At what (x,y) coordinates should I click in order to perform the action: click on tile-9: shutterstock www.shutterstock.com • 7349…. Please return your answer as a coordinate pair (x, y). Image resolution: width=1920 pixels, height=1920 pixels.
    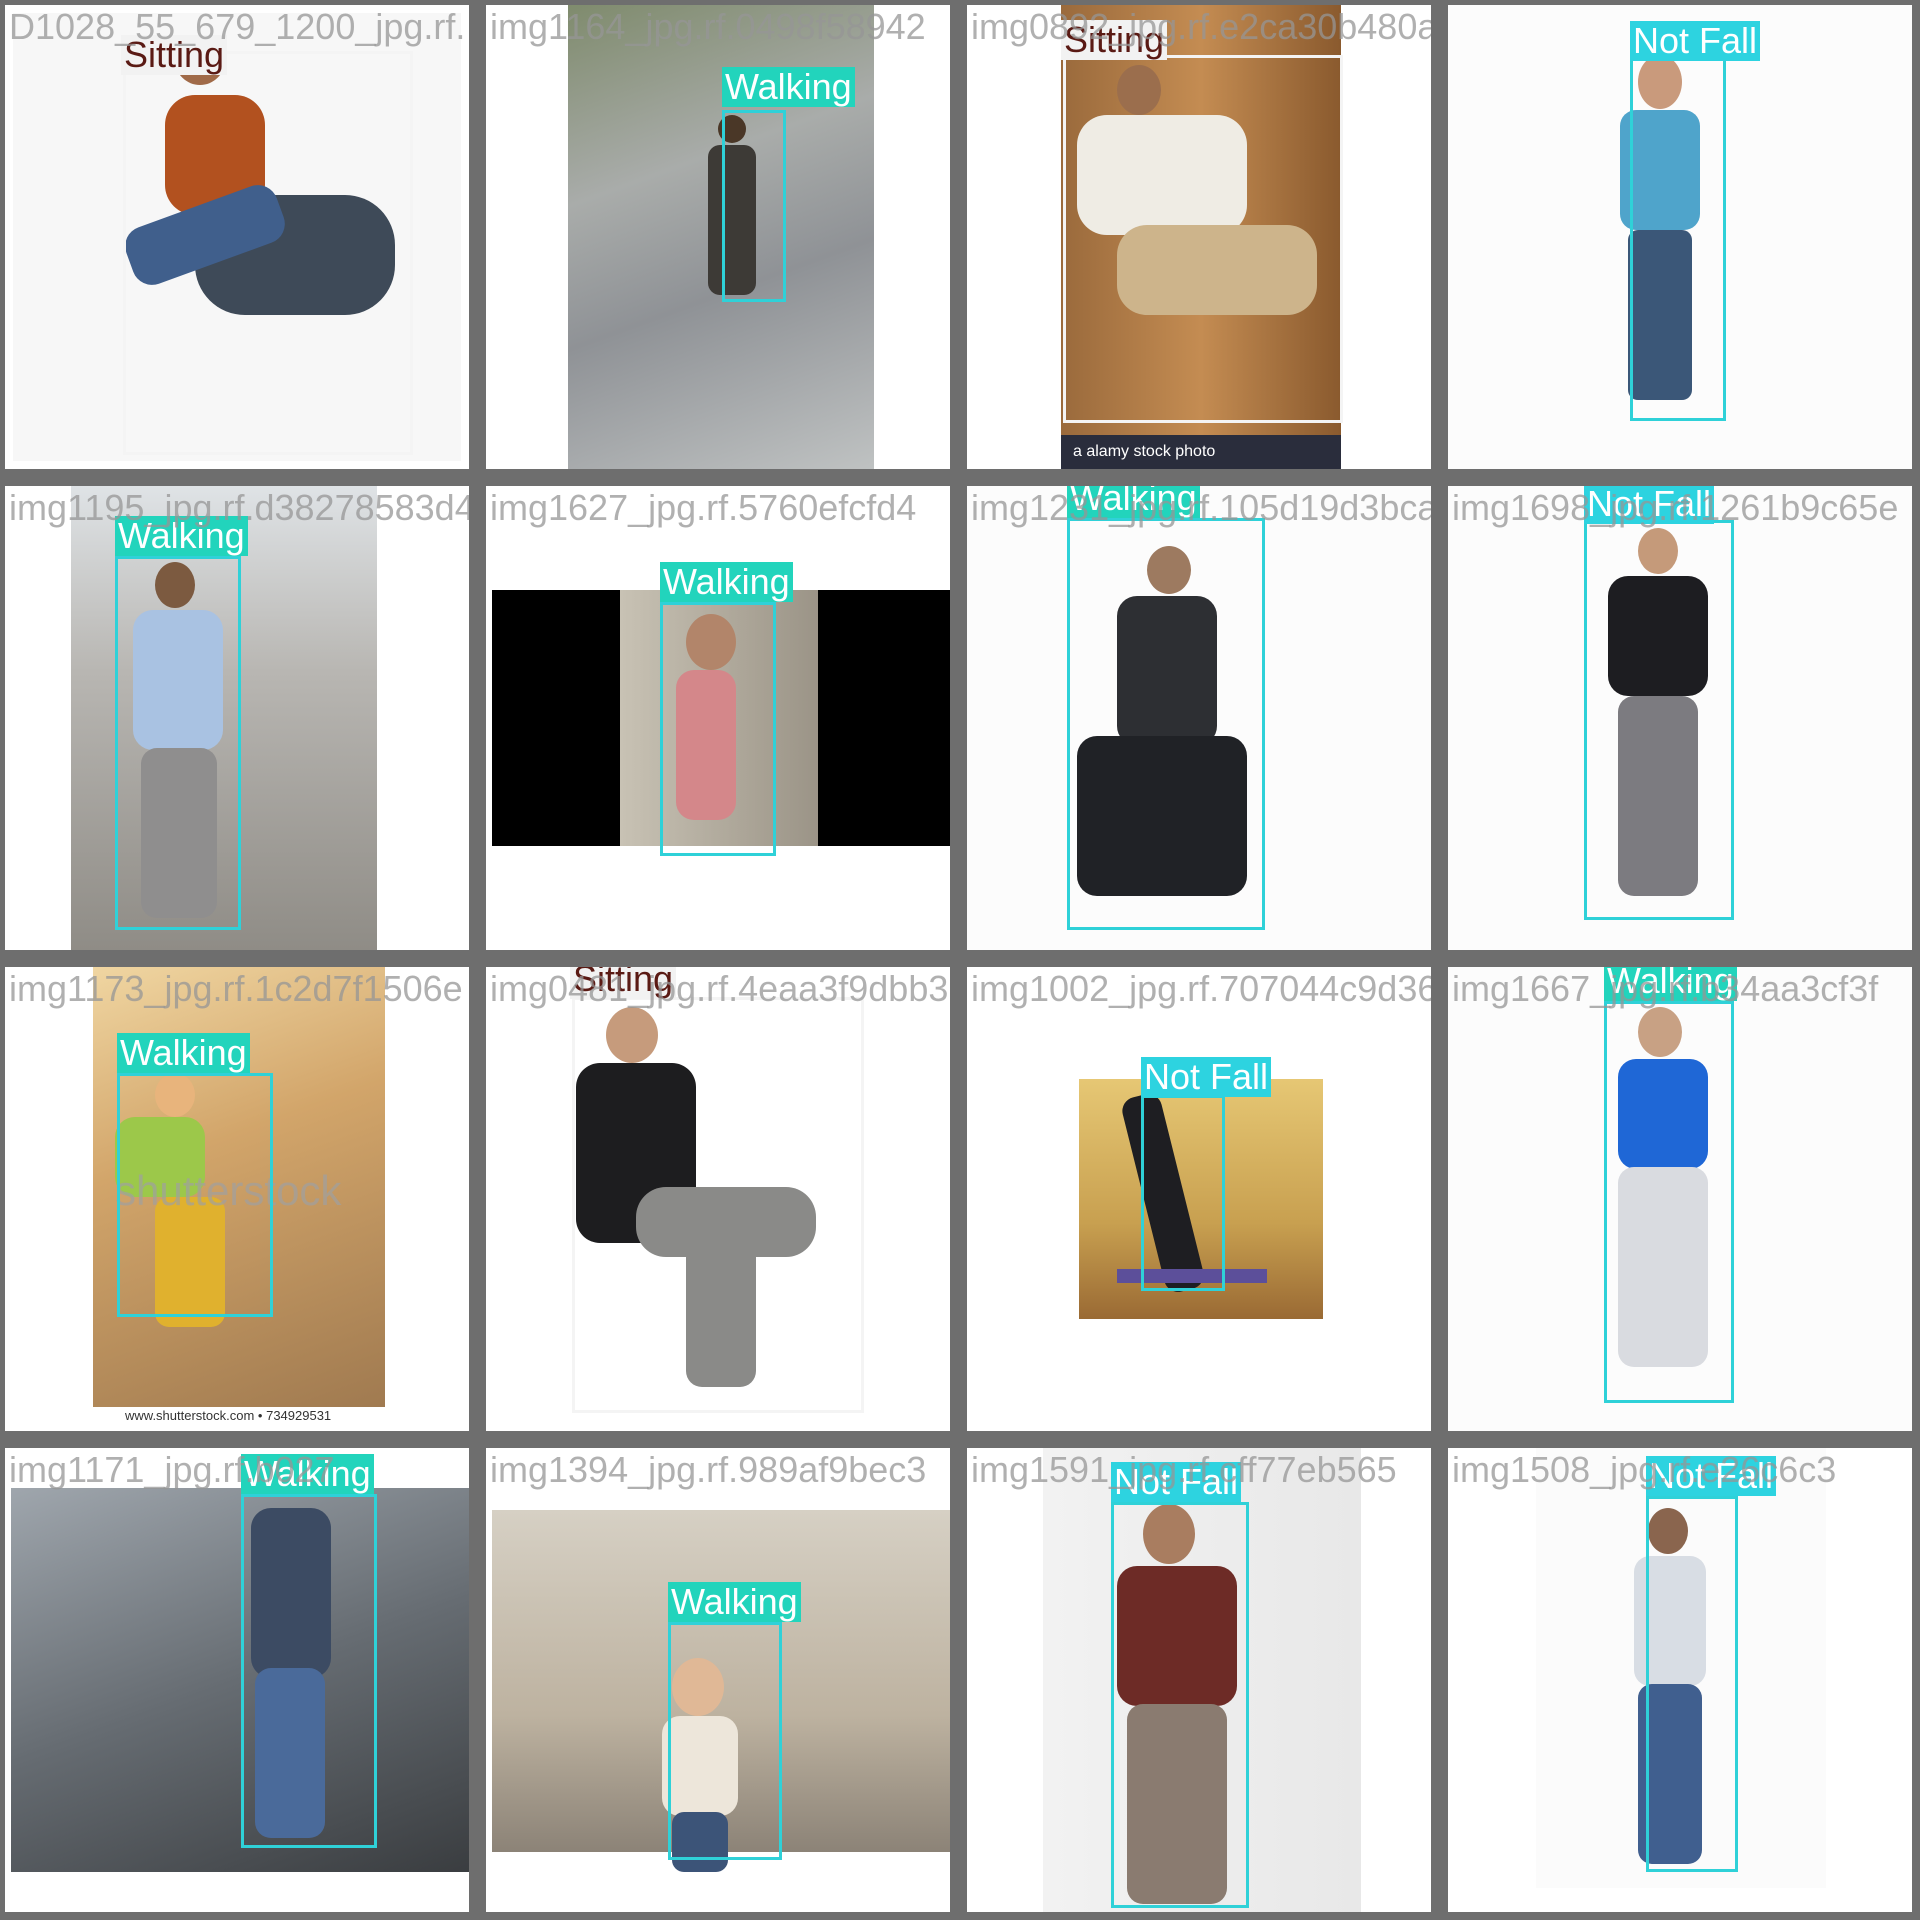
    Looking at the image, I should click on (237, 1199).